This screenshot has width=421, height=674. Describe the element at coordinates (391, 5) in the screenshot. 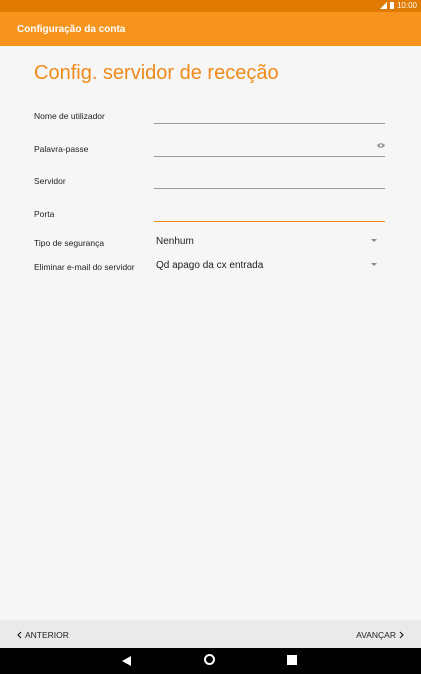

I see `battery-icon` at that location.